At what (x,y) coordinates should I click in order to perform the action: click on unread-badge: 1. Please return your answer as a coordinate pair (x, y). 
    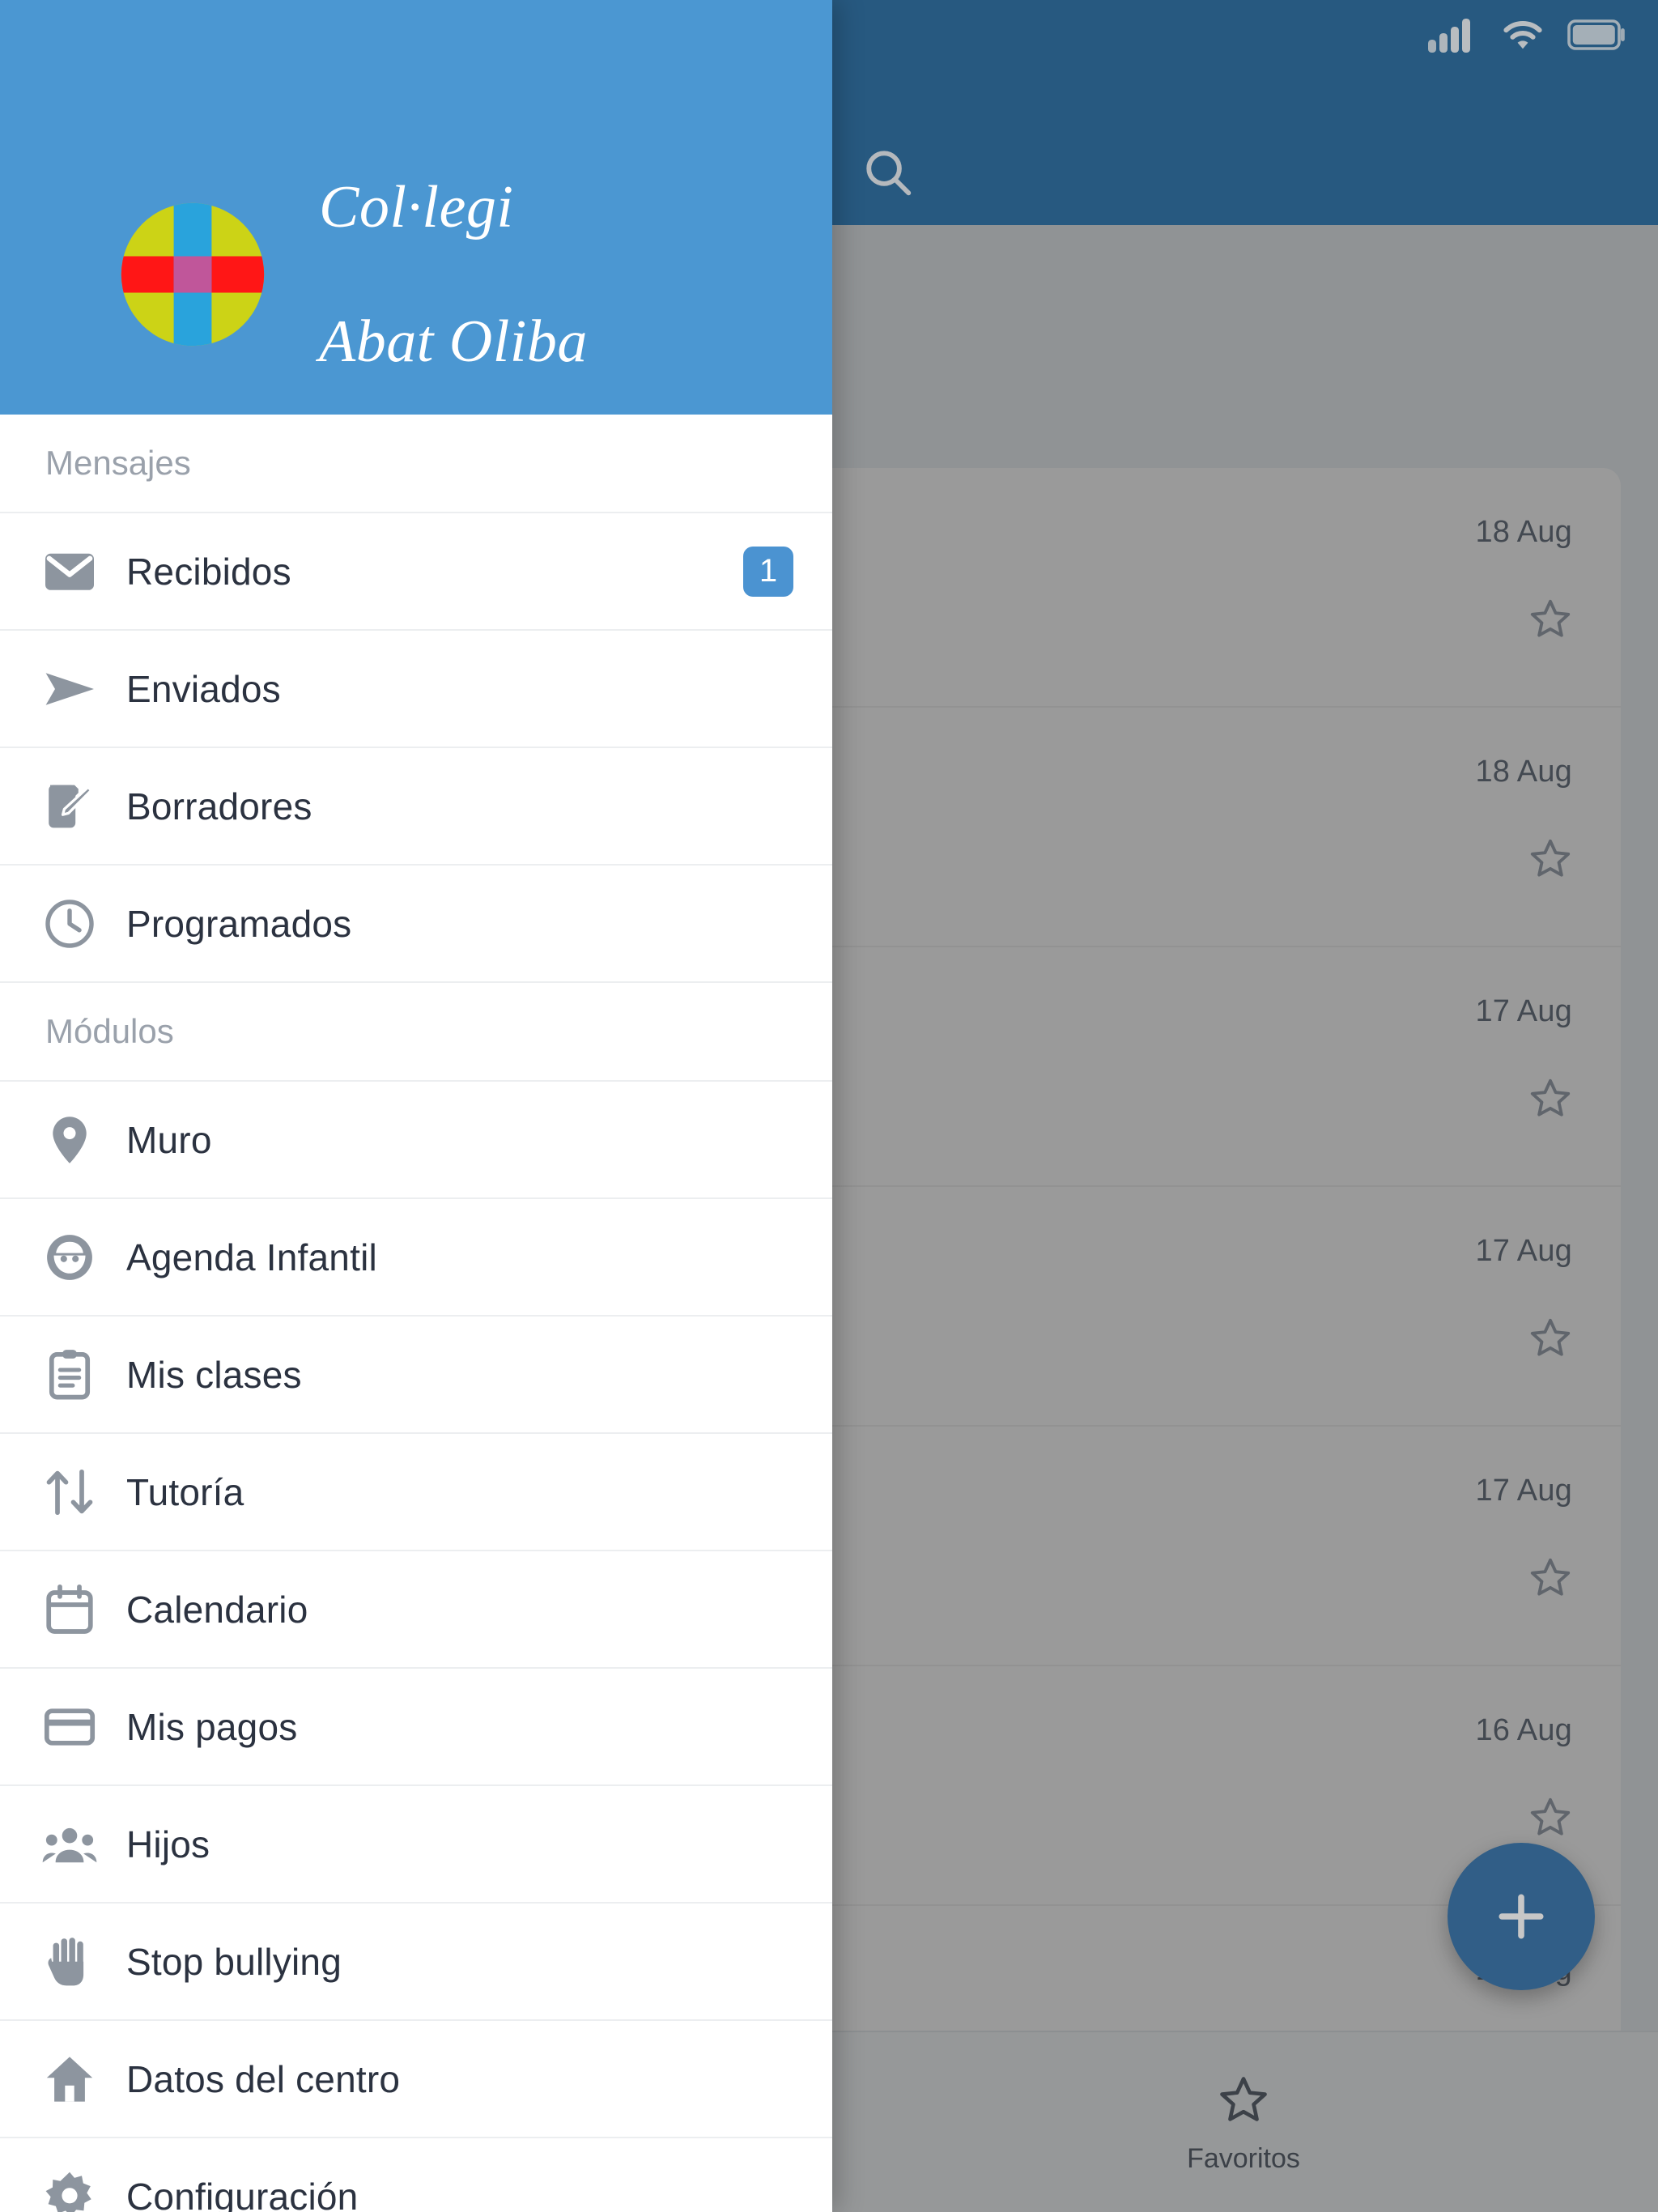
    Looking at the image, I should click on (768, 572).